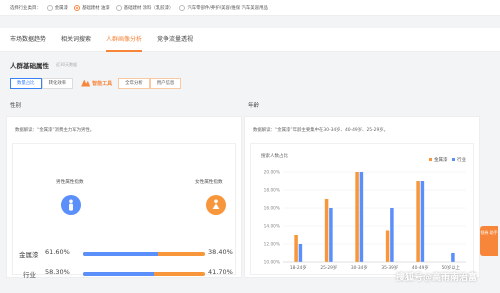  What do you see at coordinates (124, 40) in the screenshot?
I see `tab-crowd-portrait: 人群画像分析` at bounding box center [124, 40].